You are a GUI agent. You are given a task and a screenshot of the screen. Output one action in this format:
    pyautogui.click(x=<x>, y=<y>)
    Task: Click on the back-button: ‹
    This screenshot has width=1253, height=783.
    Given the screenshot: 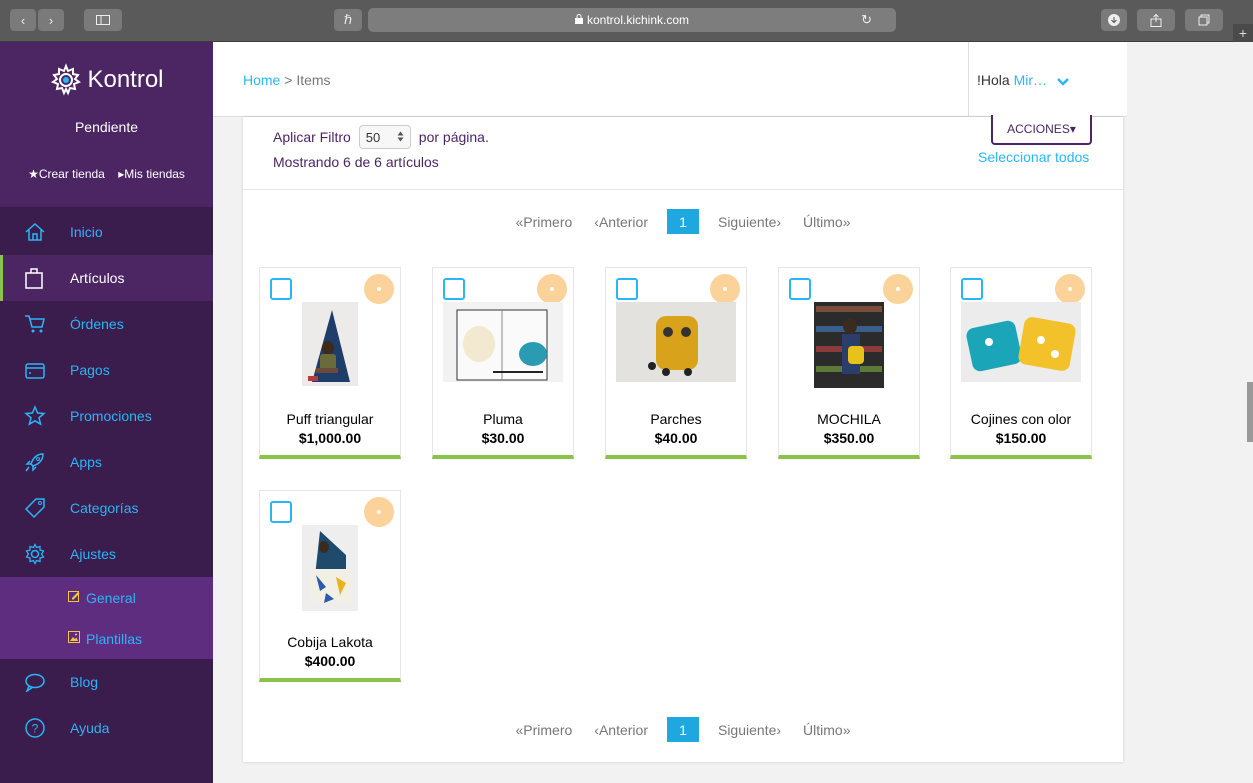 What is the action you would take?
    pyautogui.click(x=23, y=20)
    